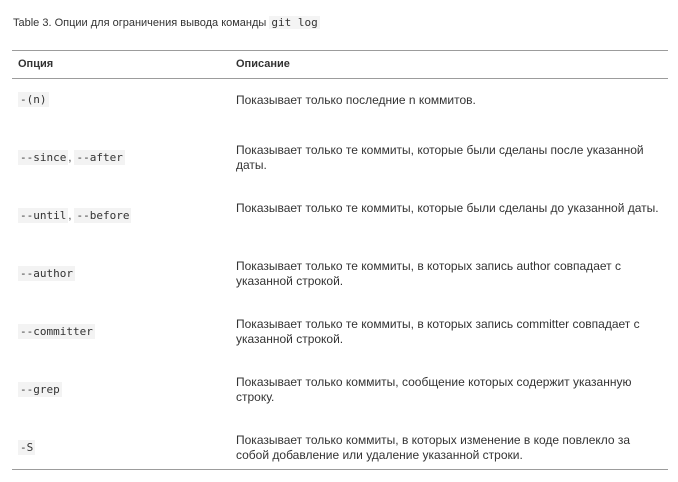 This screenshot has height=482, width=678. I want to click on option-cell: -(n), so click(33, 99).